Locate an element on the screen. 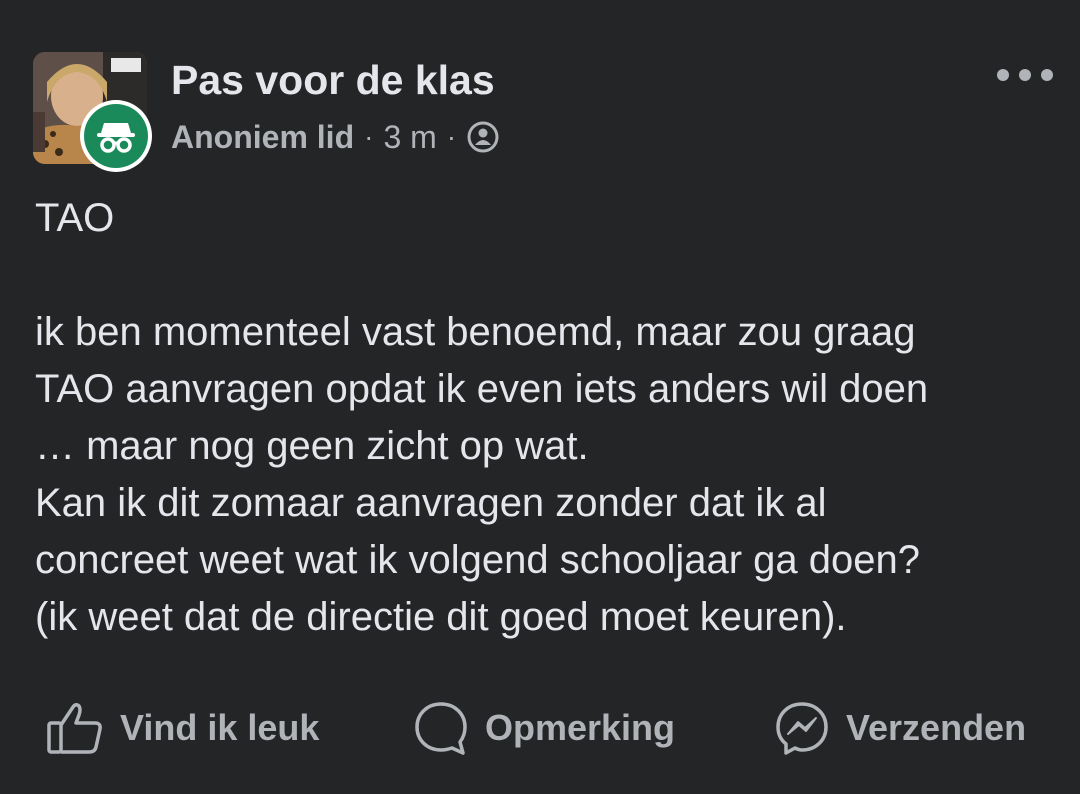 The width and height of the screenshot is (1080, 794). send-button: Verzenden is located at coordinates (900, 728).